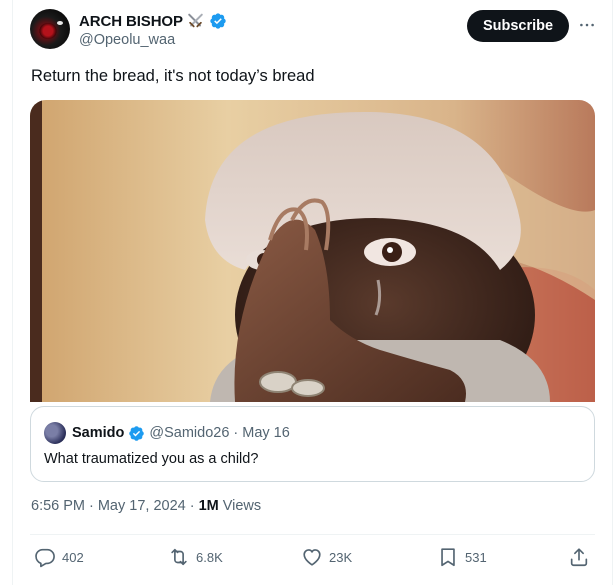 Image resolution: width=615 pixels, height=585 pixels. Describe the element at coordinates (266, 433) in the screenshot. I see `quoted-tweet-date: May 16` at that location.